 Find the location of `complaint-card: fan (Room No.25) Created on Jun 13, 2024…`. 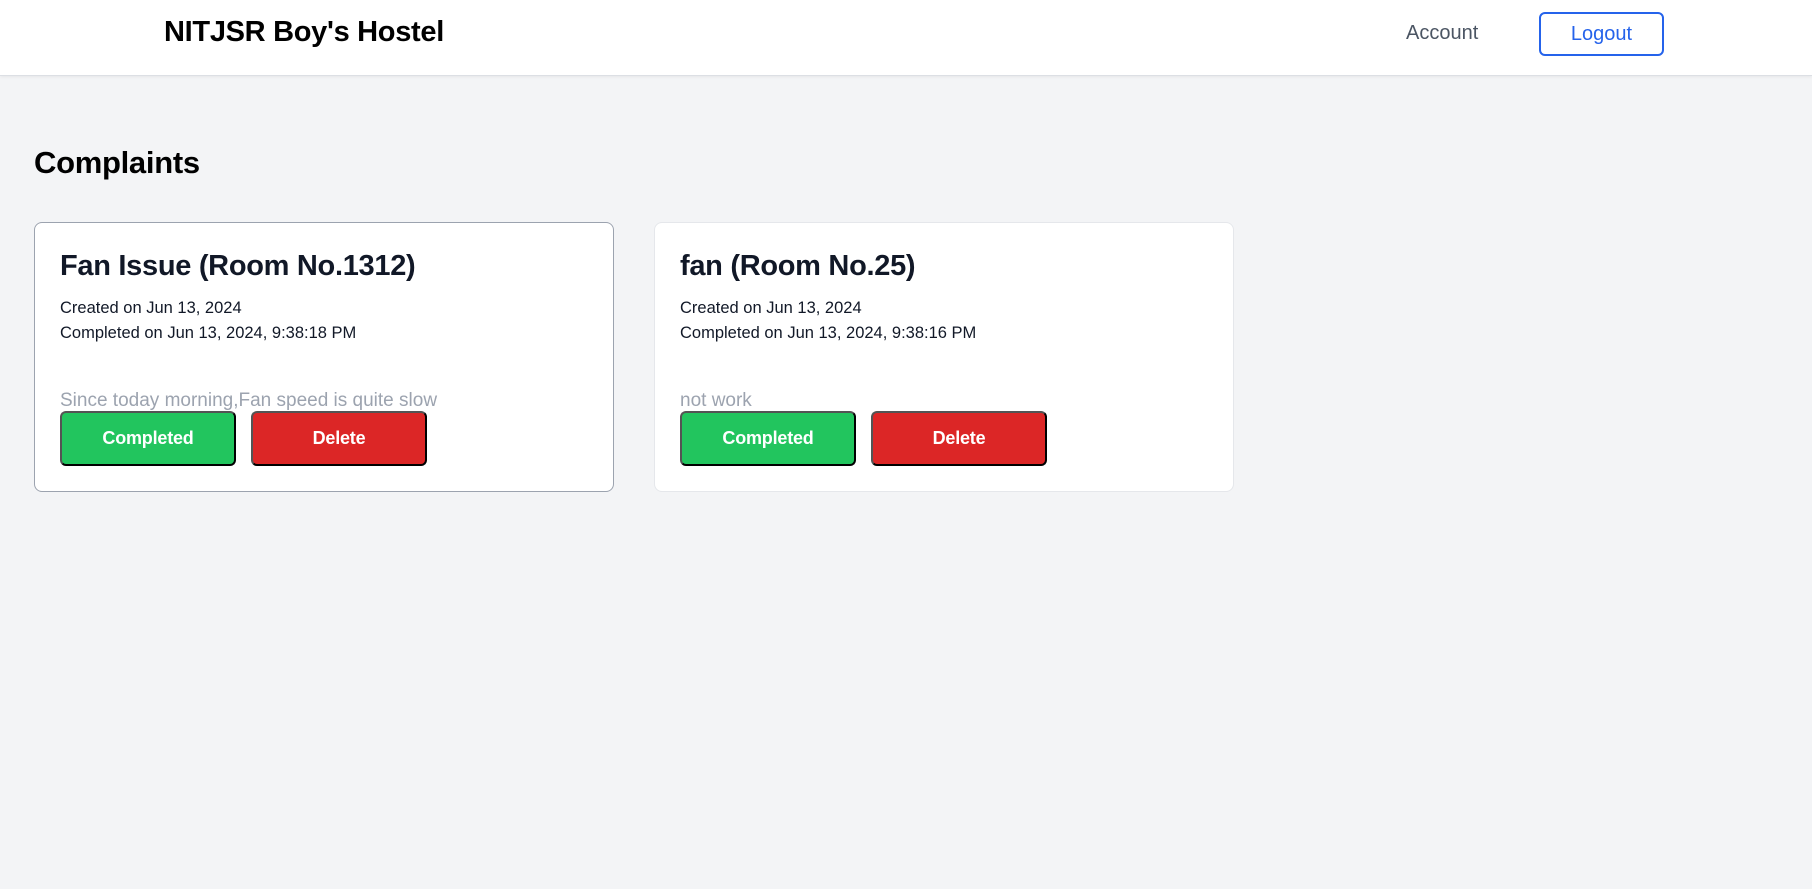

complaint-card: fan (Room No.25) Created on Jun 13, 2024… is located at coordinates (944, 357).